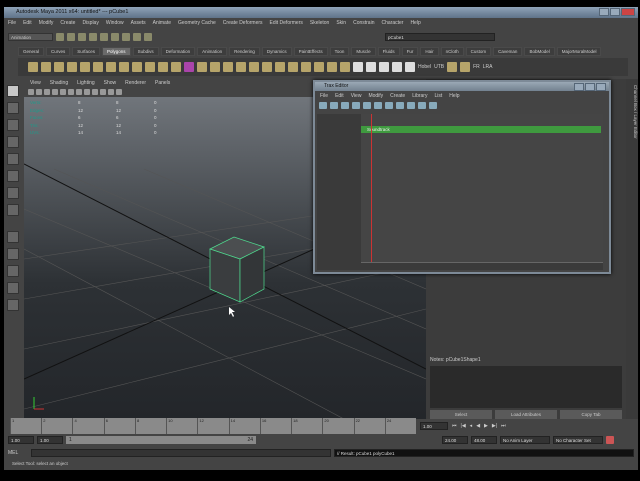  I want to click on select-mode-icon, so click(93, 36).